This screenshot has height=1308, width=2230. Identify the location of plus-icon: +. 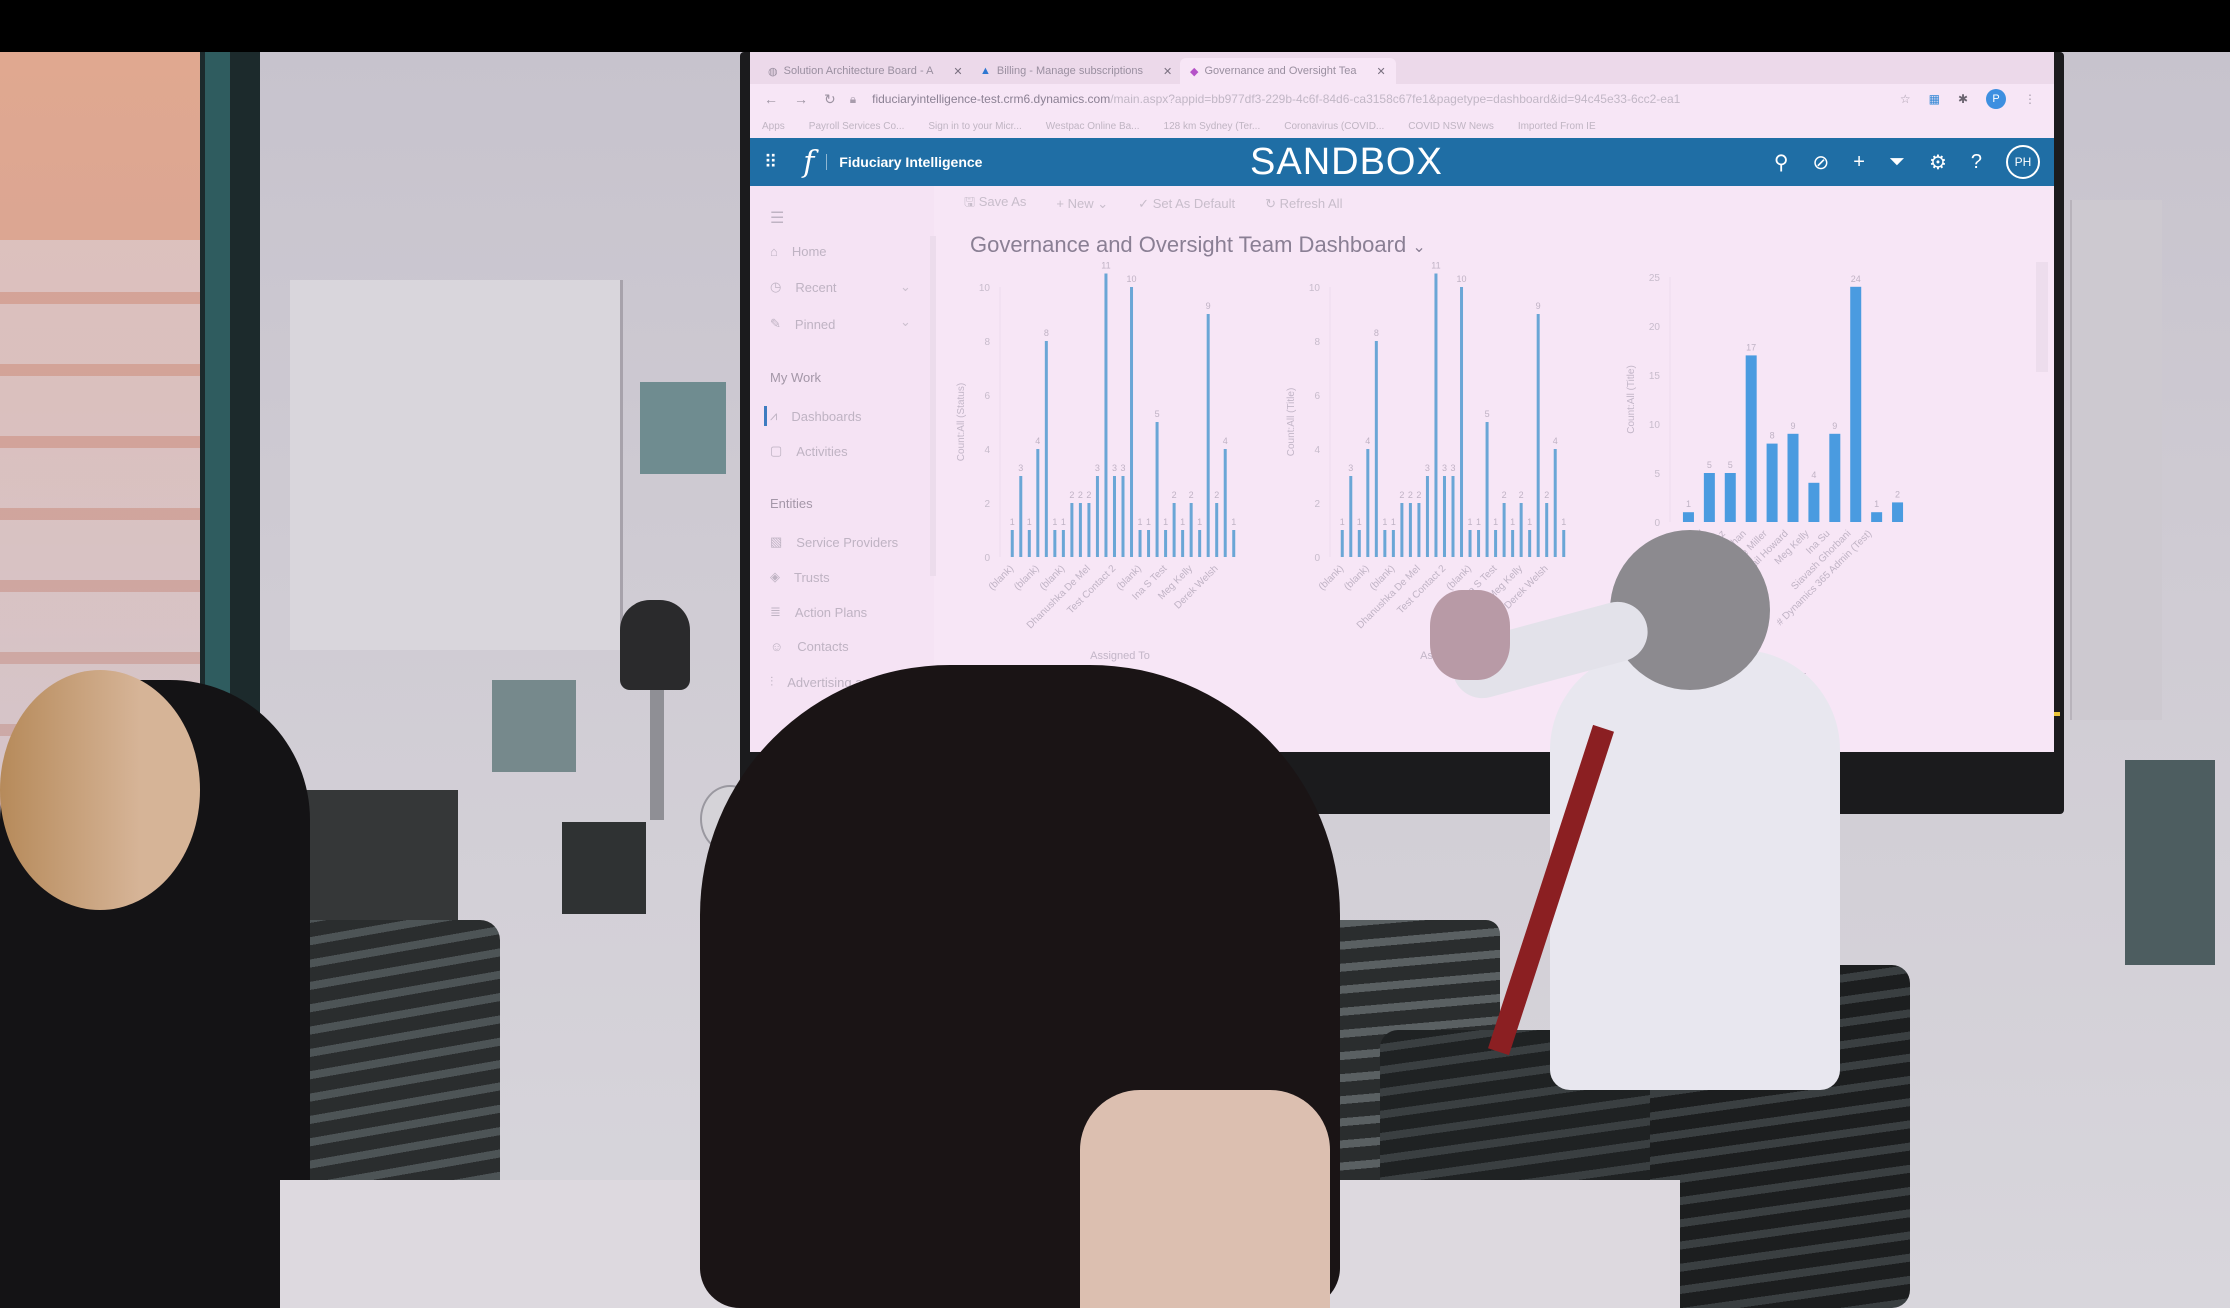
(1859, 162).